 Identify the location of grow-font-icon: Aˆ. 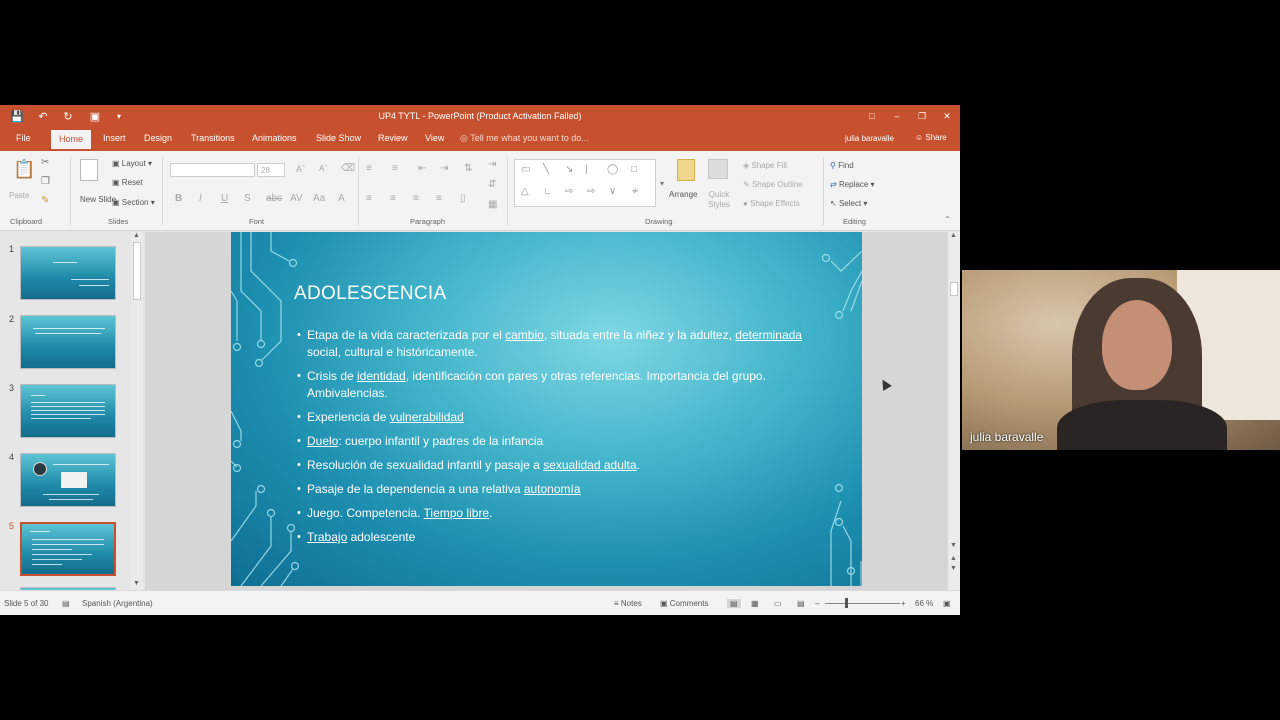
(300, 169).